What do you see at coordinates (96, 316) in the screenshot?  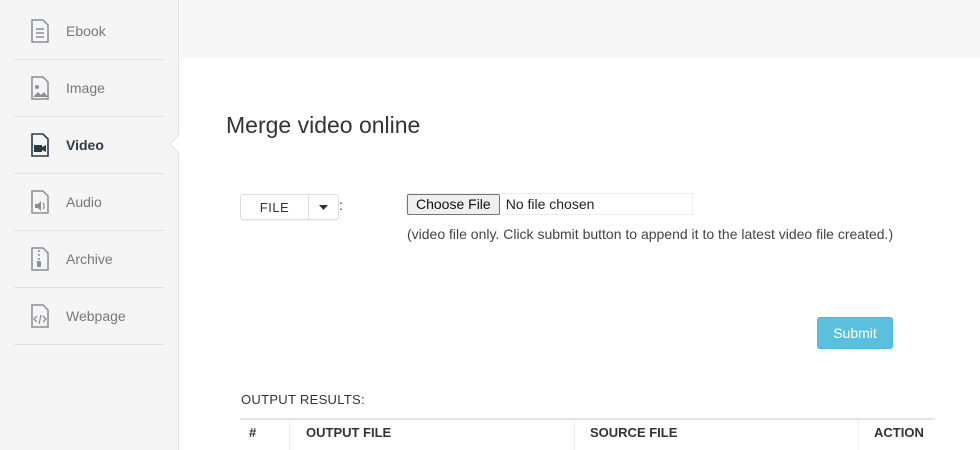 I see `sidebar-item-label: Webpage` at bounding box center [96, 316].